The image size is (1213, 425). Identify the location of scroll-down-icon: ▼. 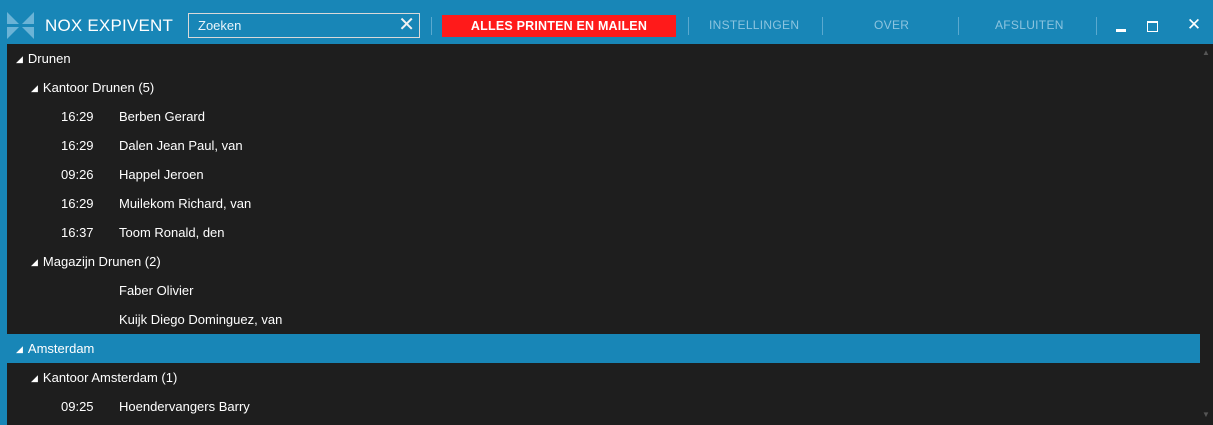
(1206, 414).